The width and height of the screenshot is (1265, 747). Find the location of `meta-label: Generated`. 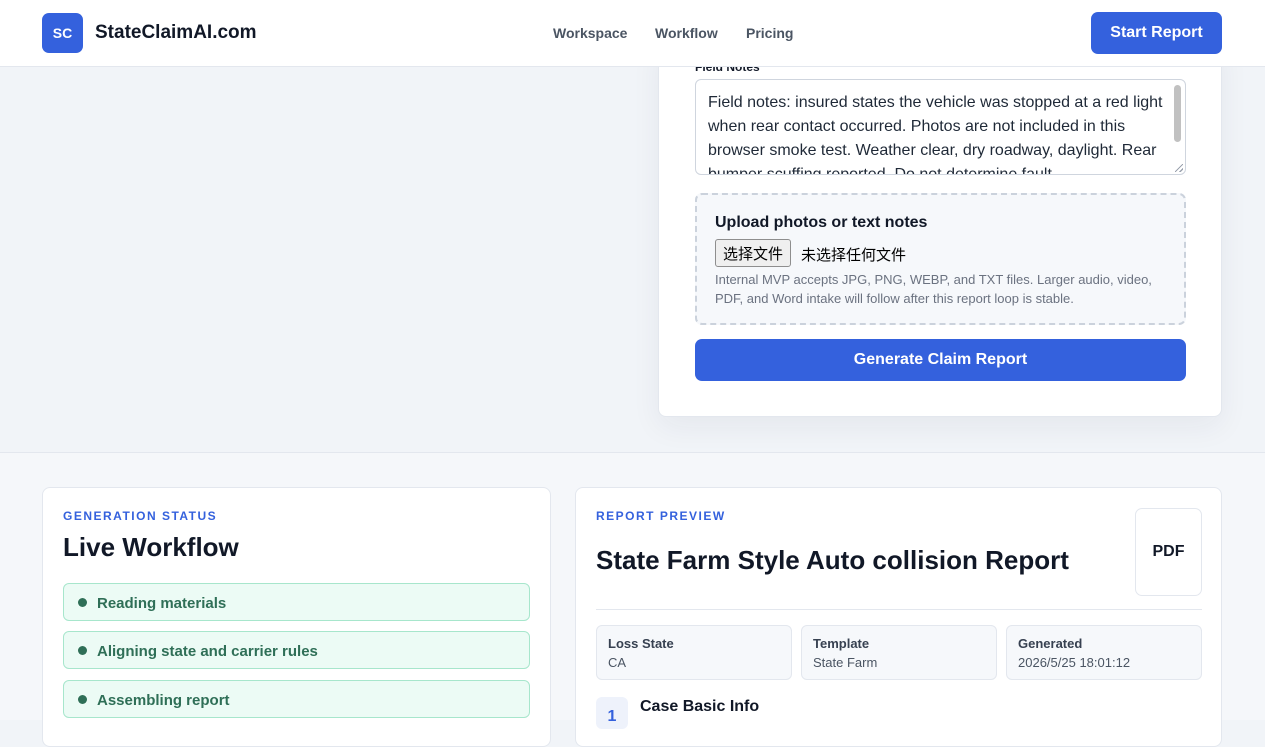

meta-label: Generated is located at coordinates (1050, 643).